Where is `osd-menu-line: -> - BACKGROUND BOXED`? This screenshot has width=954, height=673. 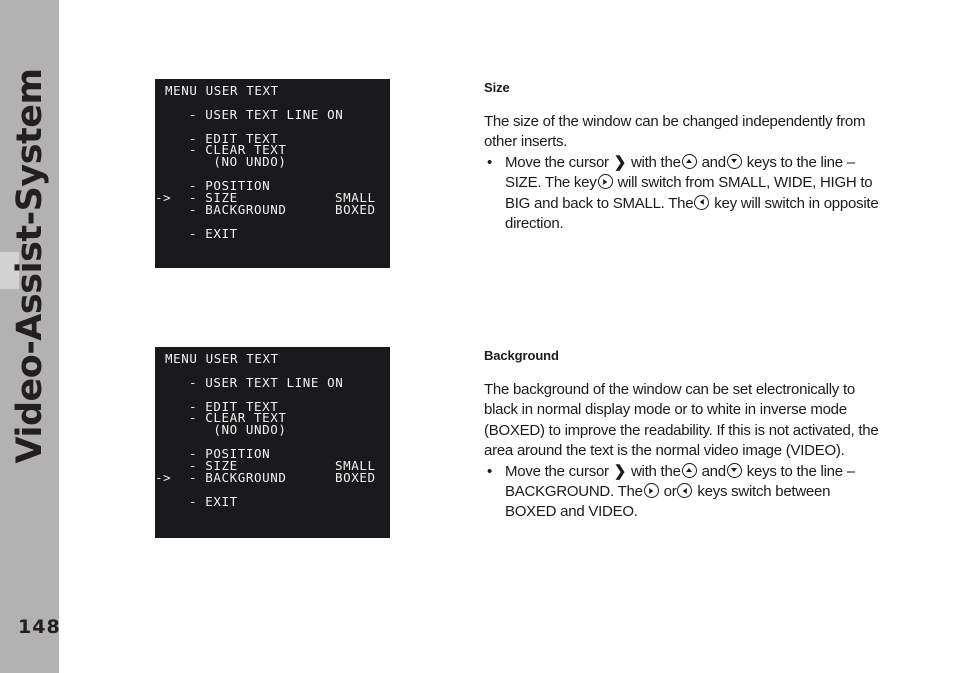 osd-menu-line: -> - BACKGROUND BOXED is located at coordinates (272, 477).